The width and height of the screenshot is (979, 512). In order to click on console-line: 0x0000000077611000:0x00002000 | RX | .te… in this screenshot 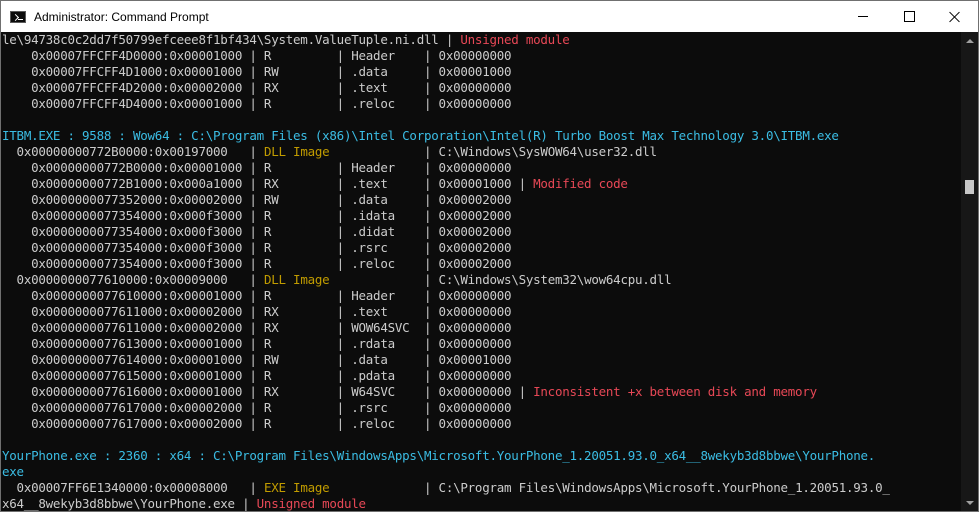, I will do `click(481, 312)`.